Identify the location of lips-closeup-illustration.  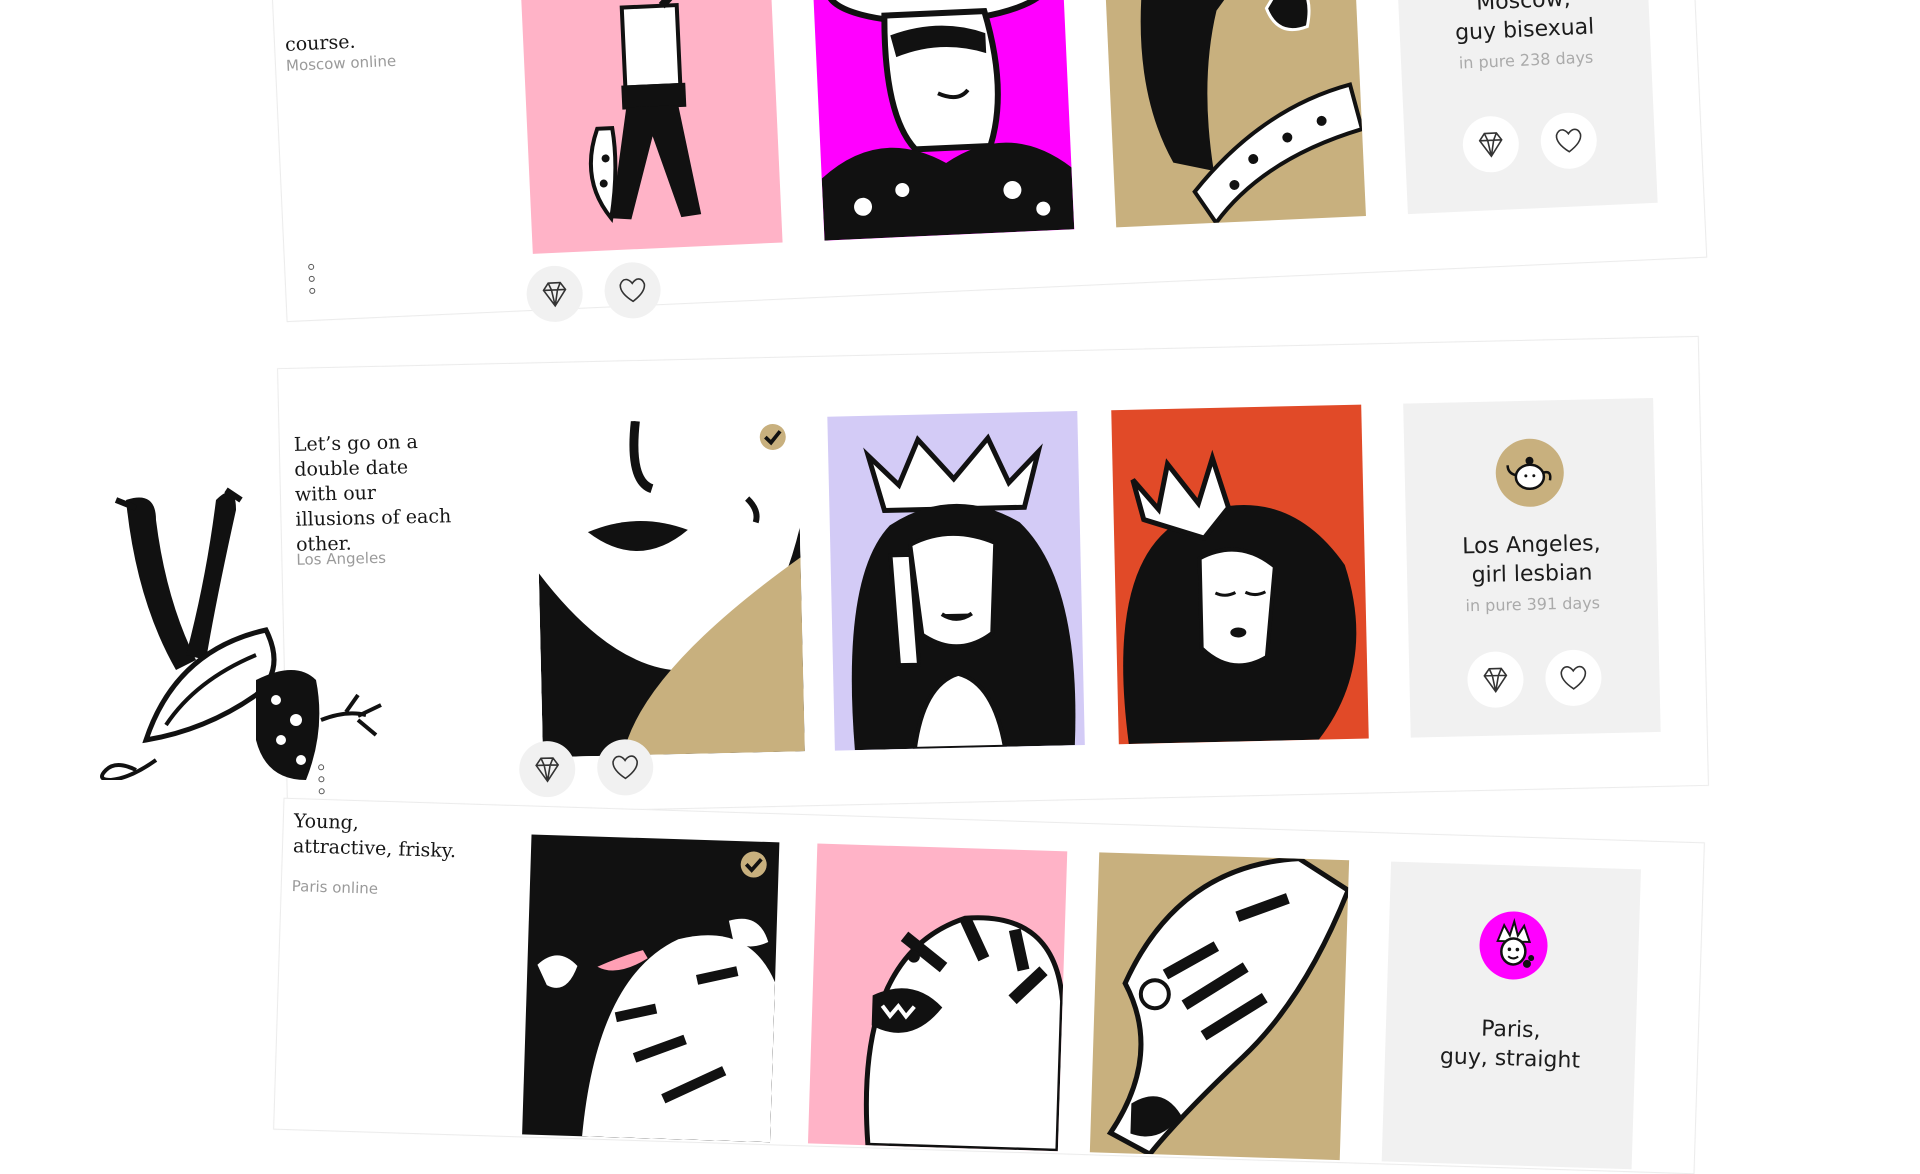
(671, 589).